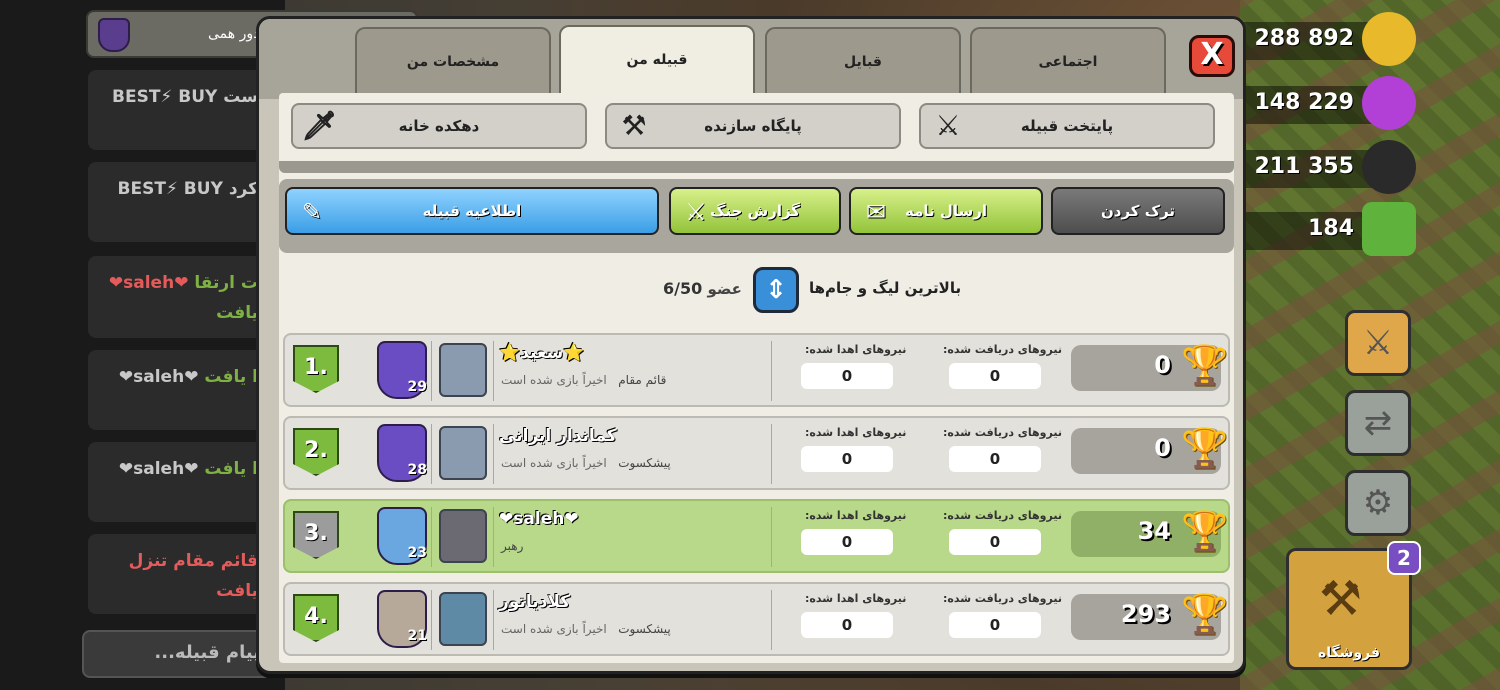  I want to click on league-button: ⚔, so click(1378, 343).